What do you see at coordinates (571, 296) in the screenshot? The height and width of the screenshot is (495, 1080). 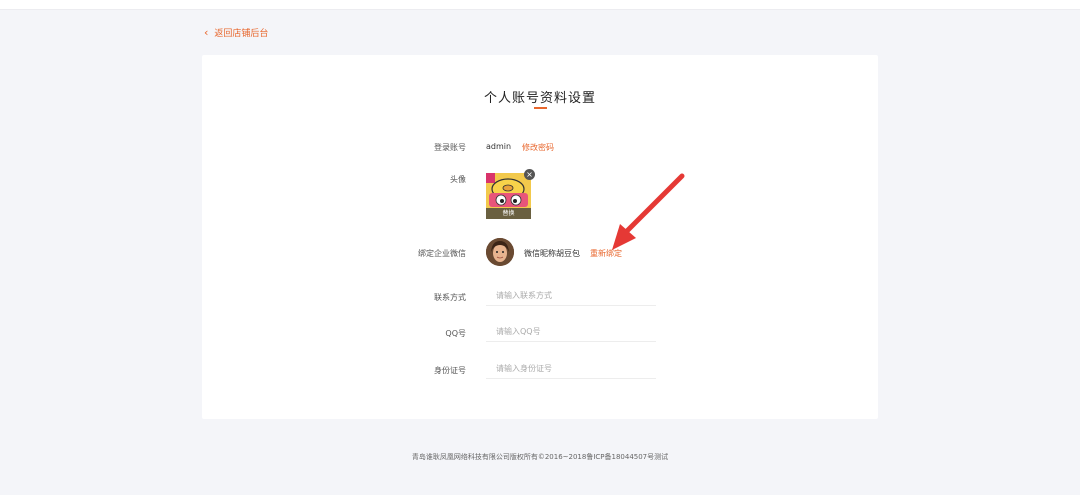 I see `contact-input` at bounding box center [571, 296].